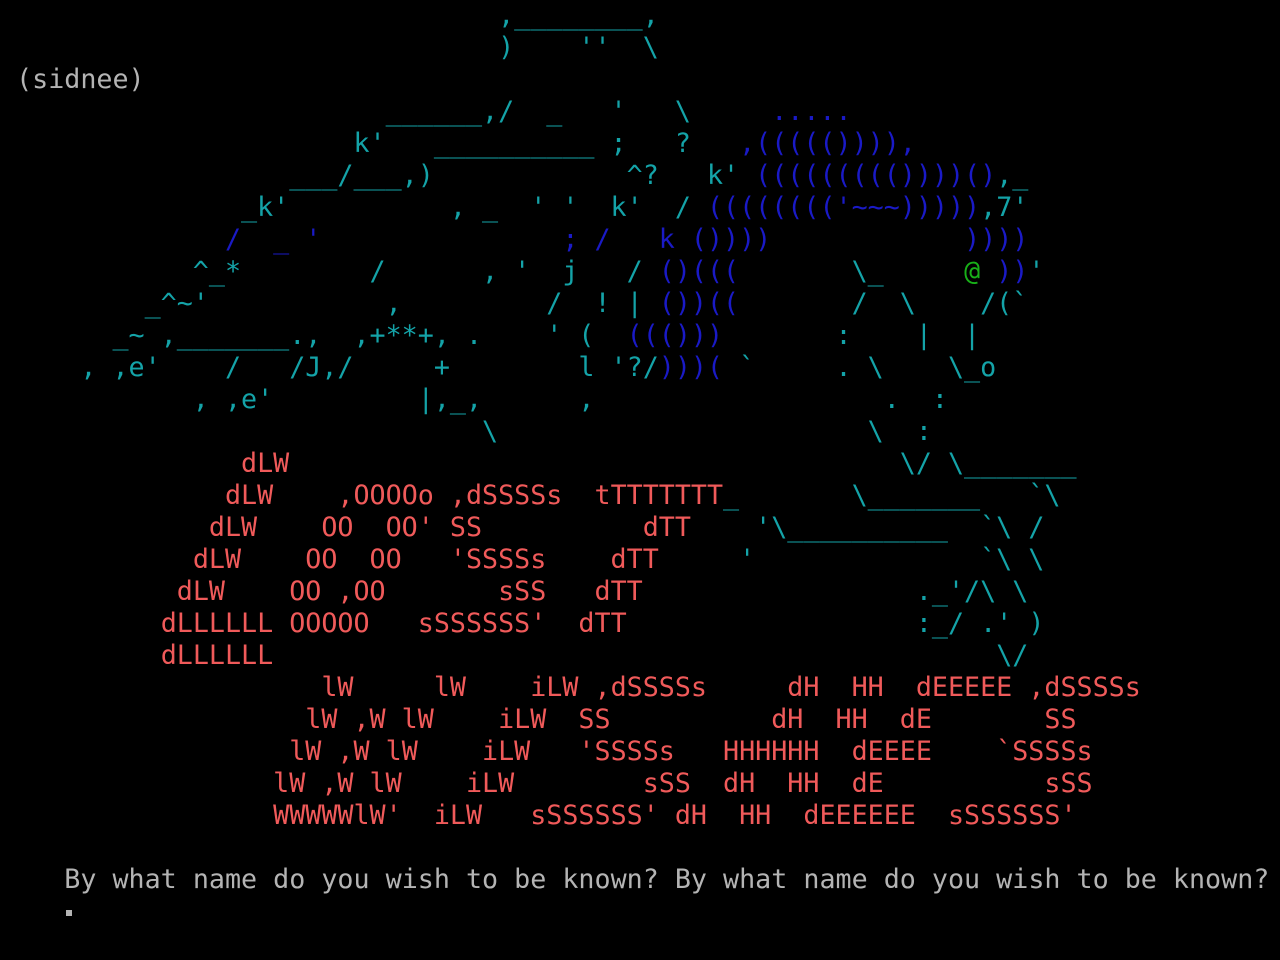 Image resolution: width=1280 pixels, height=960 pixels. I want to click on art-segment: : | |, so click(852, 335).